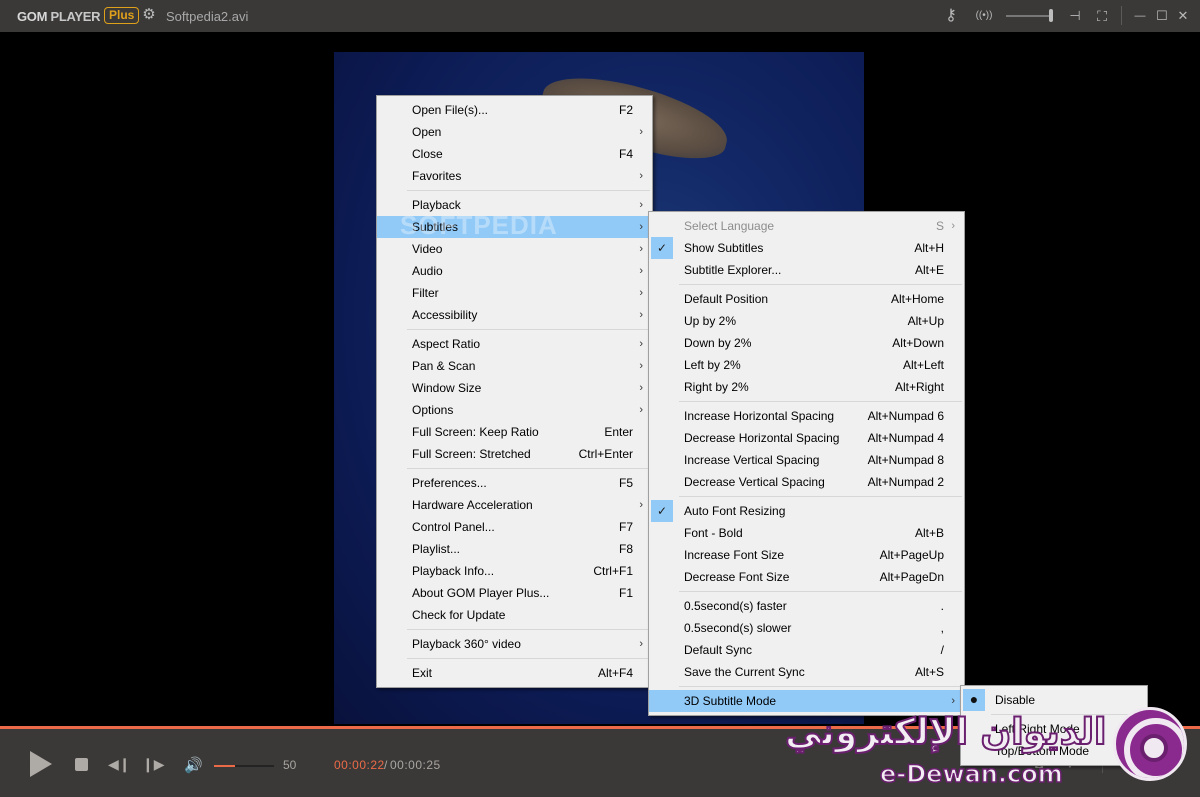 Image resolution: width=1200 pixels, height=797 pixels. Describe the element at coordinates (806, 628) in the screenshot. I see `menu-item-0-5second-s-slower: 0.5second(s) slower,` at that location.